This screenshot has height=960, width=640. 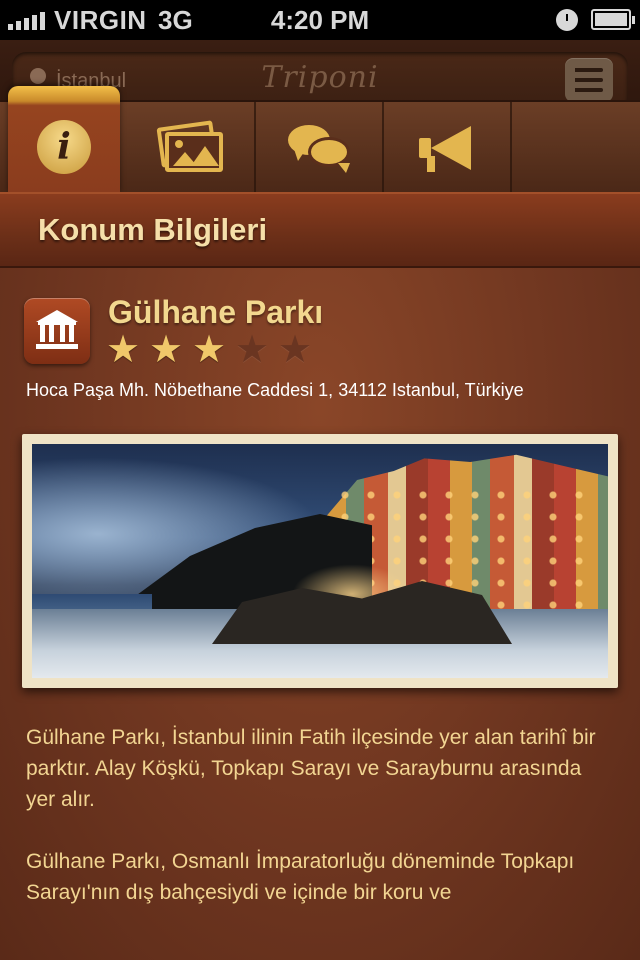 I want to click on place-name: Gülhane Parkı, so click(x=216, y=312).